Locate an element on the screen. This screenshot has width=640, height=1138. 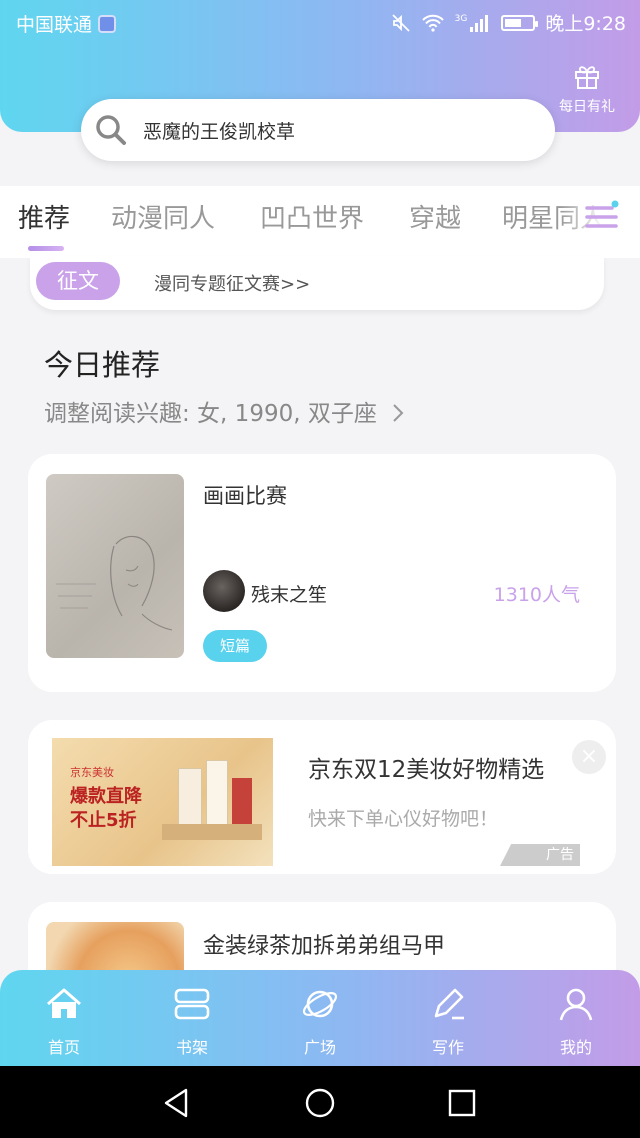
tab-active-indicator is located at coordinates (46, 248).